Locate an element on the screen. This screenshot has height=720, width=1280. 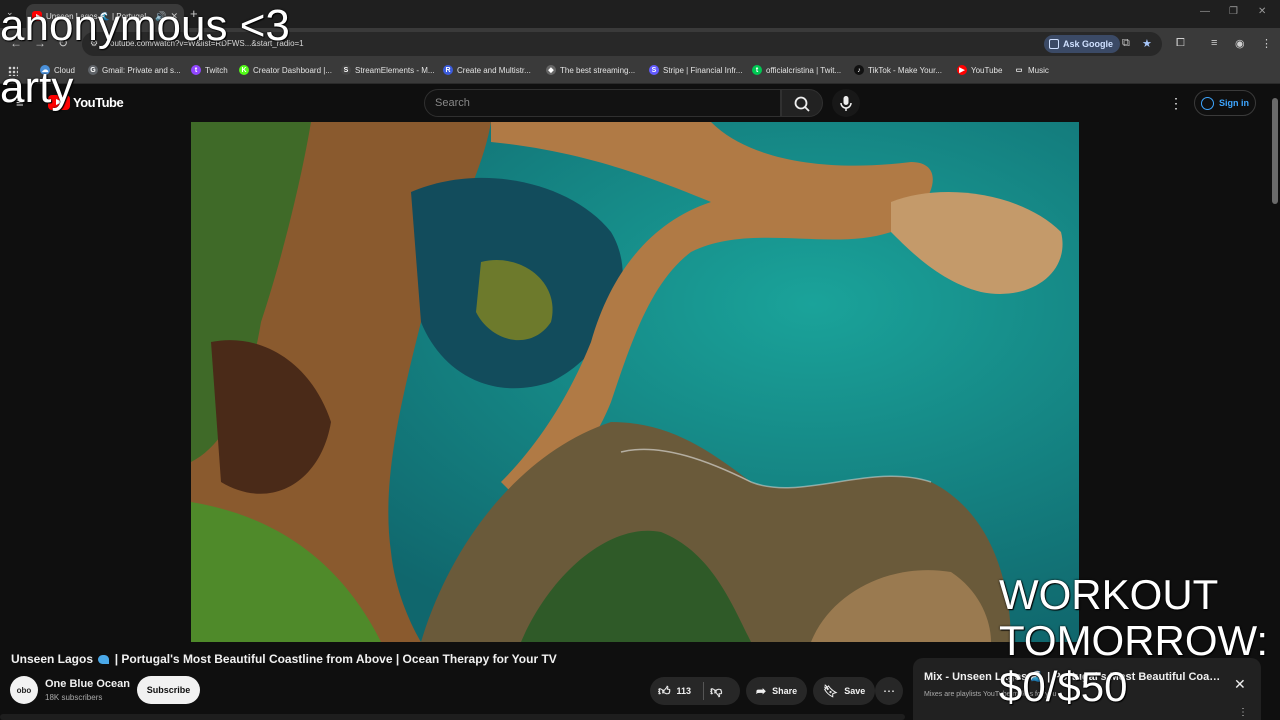
goal-line-2: TOMORROW: is located at coordinates (1134, 640).